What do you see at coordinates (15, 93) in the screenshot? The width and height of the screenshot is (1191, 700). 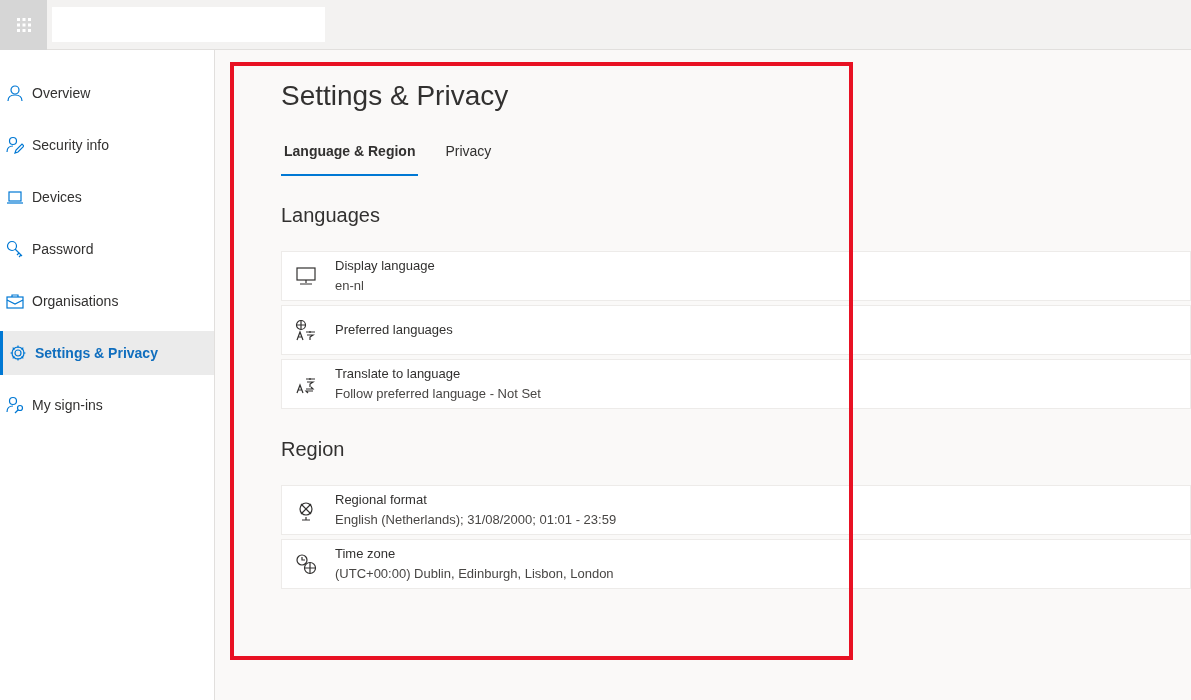 I see `person-icon` at bounding box center [15, 93].